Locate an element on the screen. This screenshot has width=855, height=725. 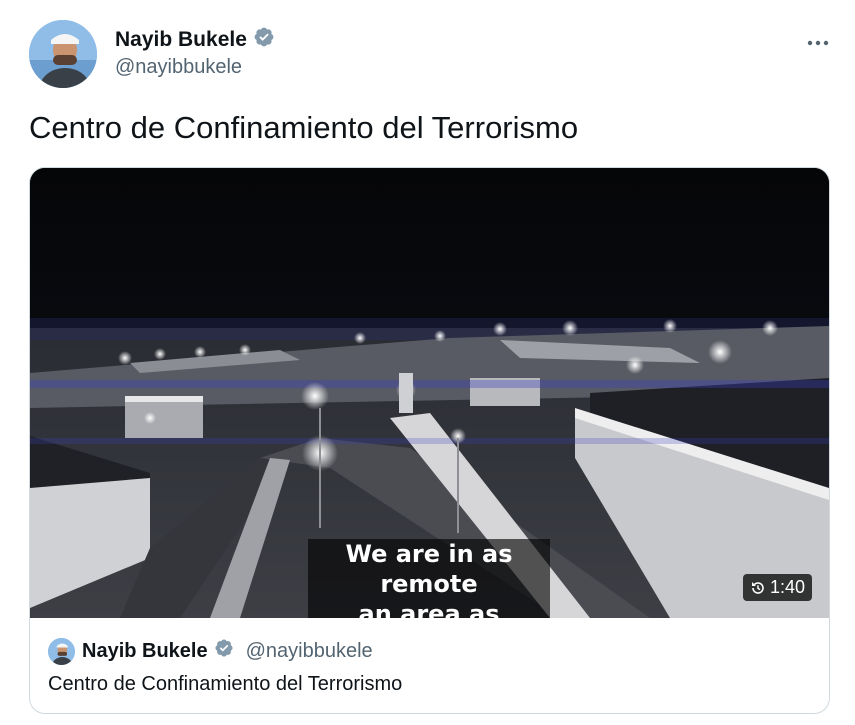
author-avatar is located at coordinates (63, 54).